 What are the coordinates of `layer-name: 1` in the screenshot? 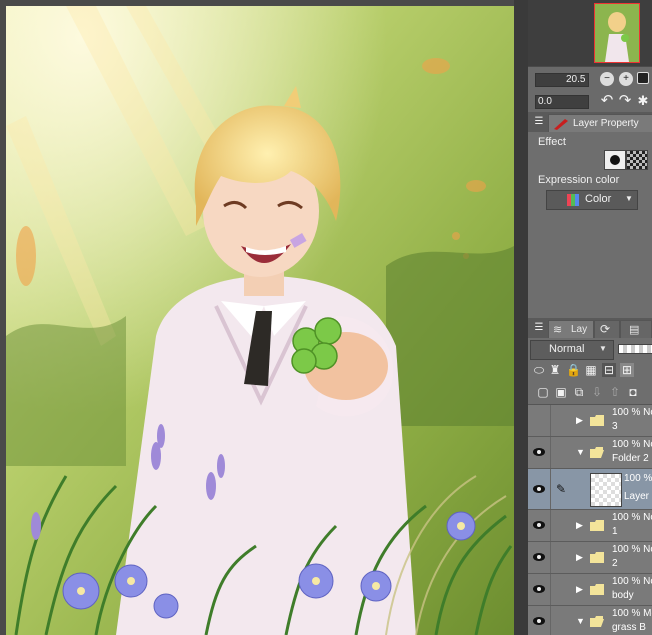 It's located at (615, 531).